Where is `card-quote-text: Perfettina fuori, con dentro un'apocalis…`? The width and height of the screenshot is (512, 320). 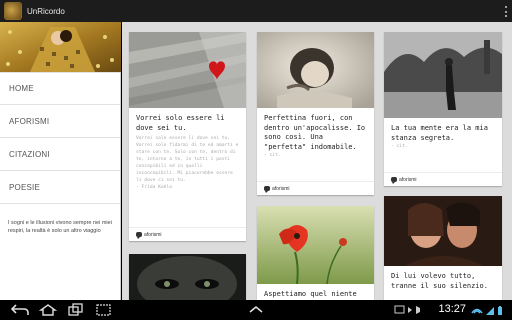
card-quote-text: Perfettina fuori, con dentro un'apocalis… is located at coordinates (315, 132).